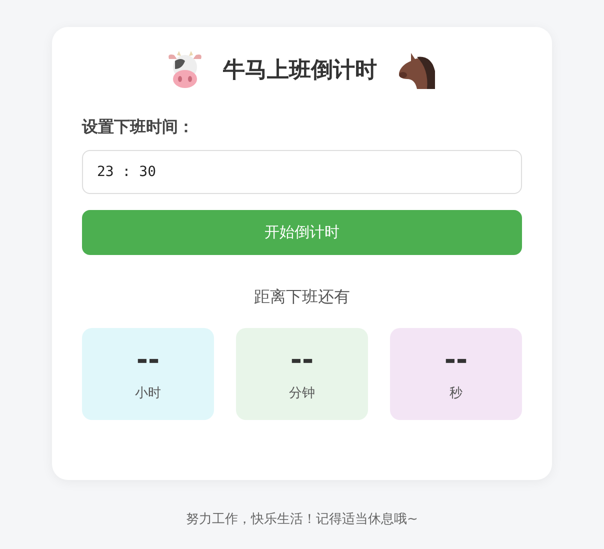 This screenshot has height=549, width=604. What do you see at coordinates (300, 71) in the screenshot?
I see `app-title: 牛马上班倒计时` at bounding box center [300, 71].